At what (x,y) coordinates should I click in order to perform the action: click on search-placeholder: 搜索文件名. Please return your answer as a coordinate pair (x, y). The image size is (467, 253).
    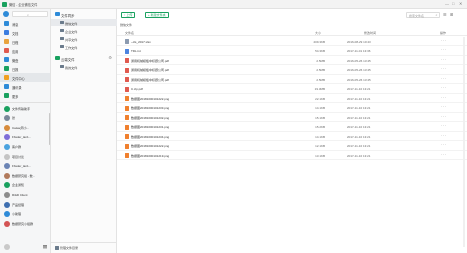
    Looking at the image, I should click on (417, 15).